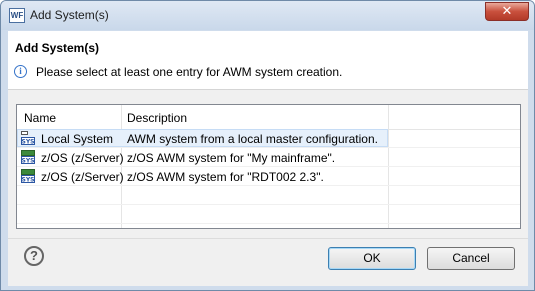  Describe the element at coordinates (225, 177) in the screenshot. I see `row-description: z/OS AWM system for "RDT002 2.3".` at that location.